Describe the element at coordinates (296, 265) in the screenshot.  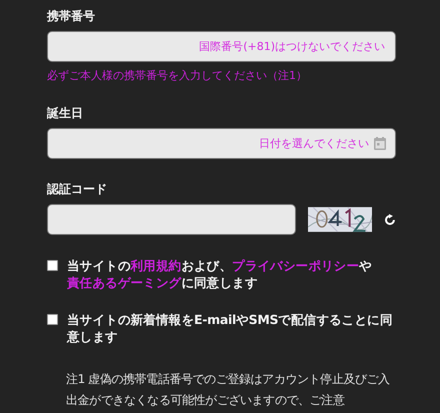
I see `terms-link: プライバシーポリシー` at that location.